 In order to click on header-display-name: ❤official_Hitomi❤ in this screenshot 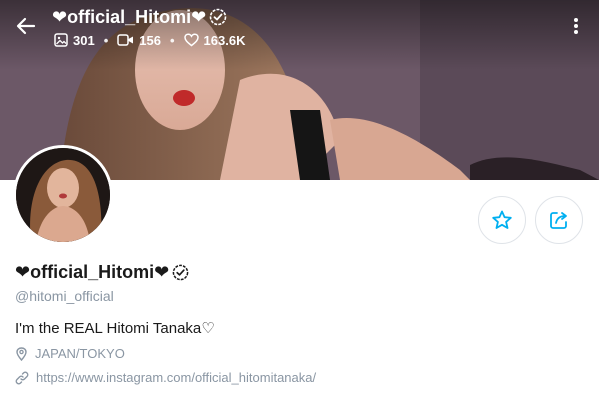, I will do `click(129, 17)`.